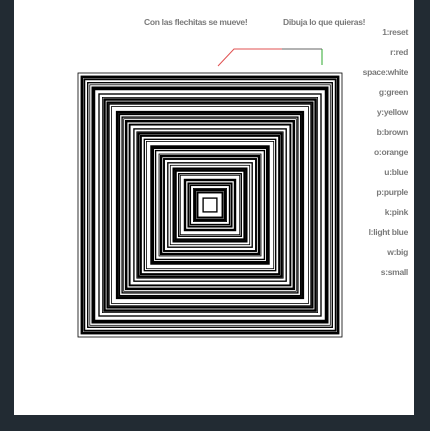 The width and height of the screenshot is (430, 431). Describe the element at coordinates (396, 172) in the screenshot. I see `key-blue: u:blue` at that location.